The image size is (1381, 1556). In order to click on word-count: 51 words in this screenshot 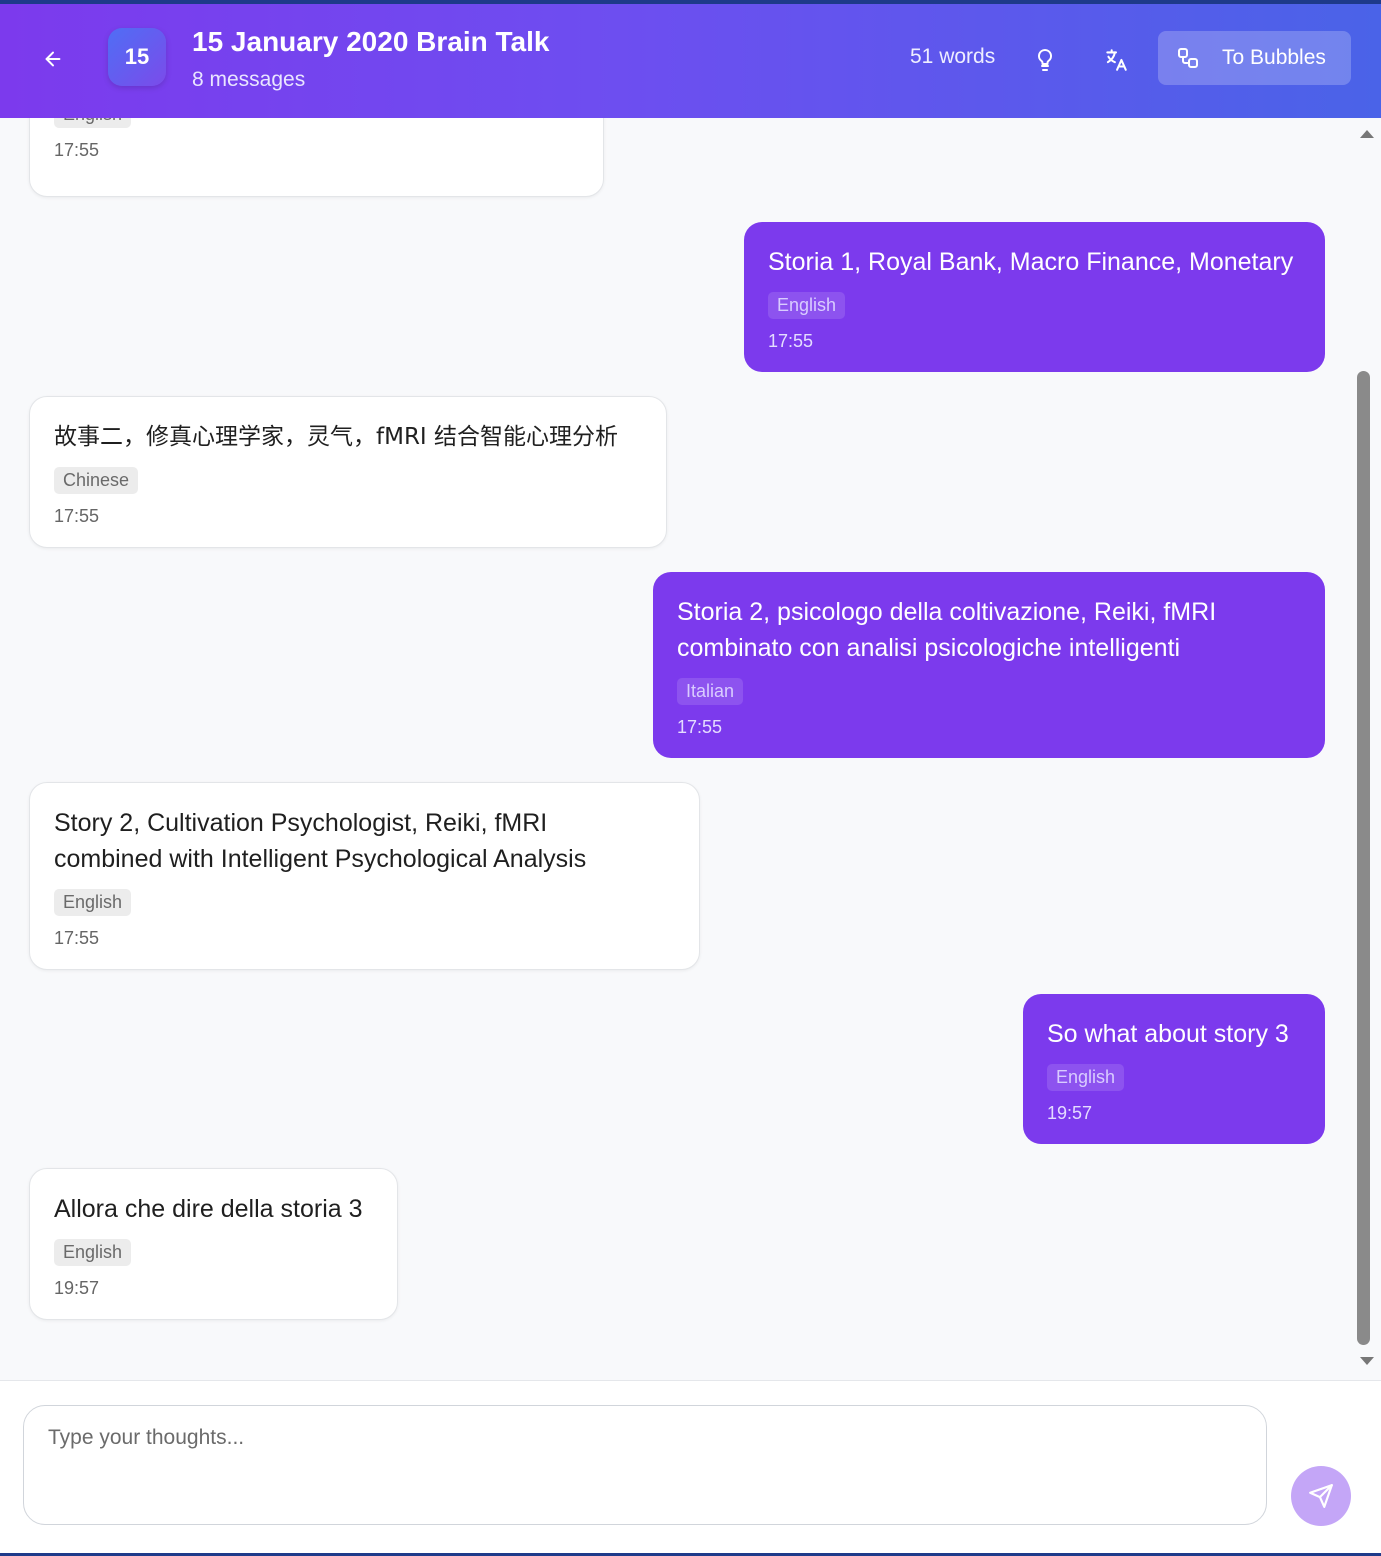, I will do `click(953, 56)`.